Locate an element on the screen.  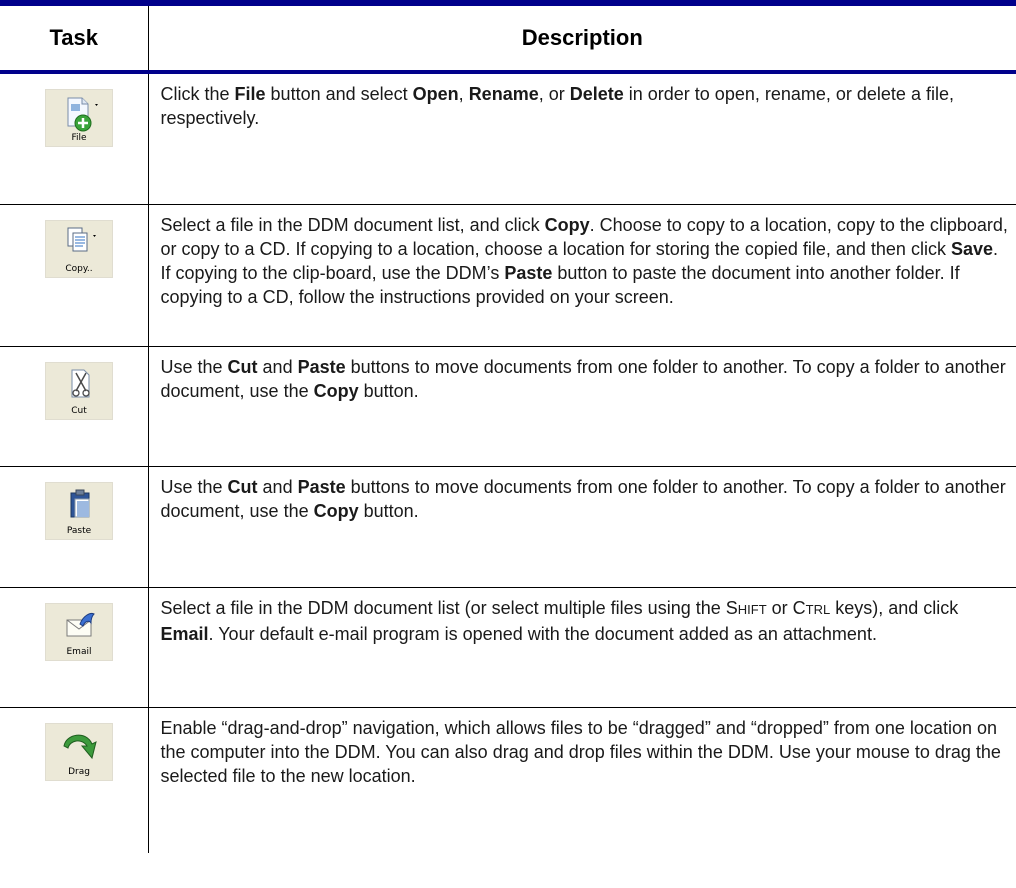
paste-button: Paste is located at coordinates (79, 510).